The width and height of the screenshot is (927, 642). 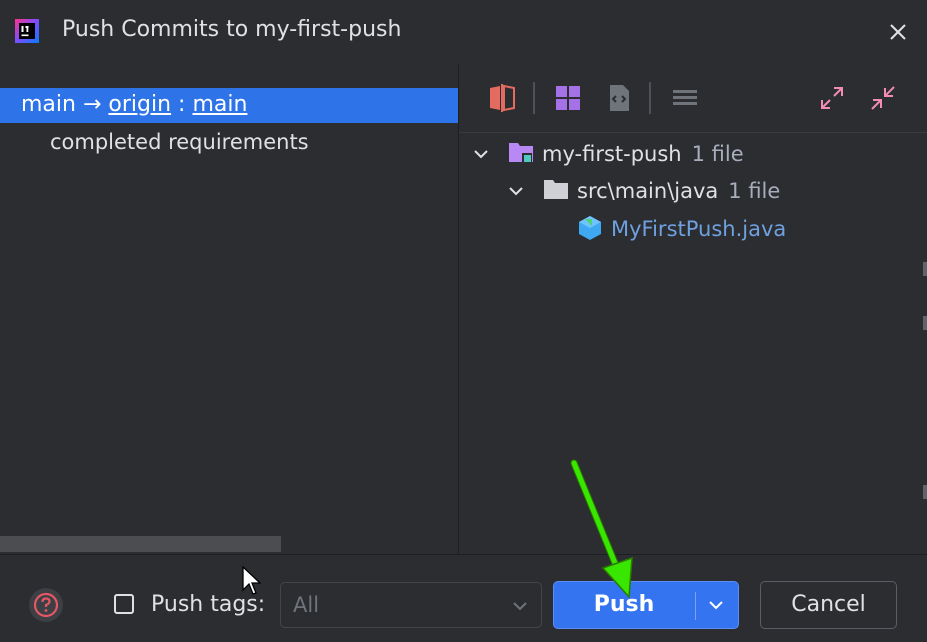 What do you see at coordinates (140, 544) in the screenshot?
I see `horizontal-scrollbar` at bounding box center [140, 544].